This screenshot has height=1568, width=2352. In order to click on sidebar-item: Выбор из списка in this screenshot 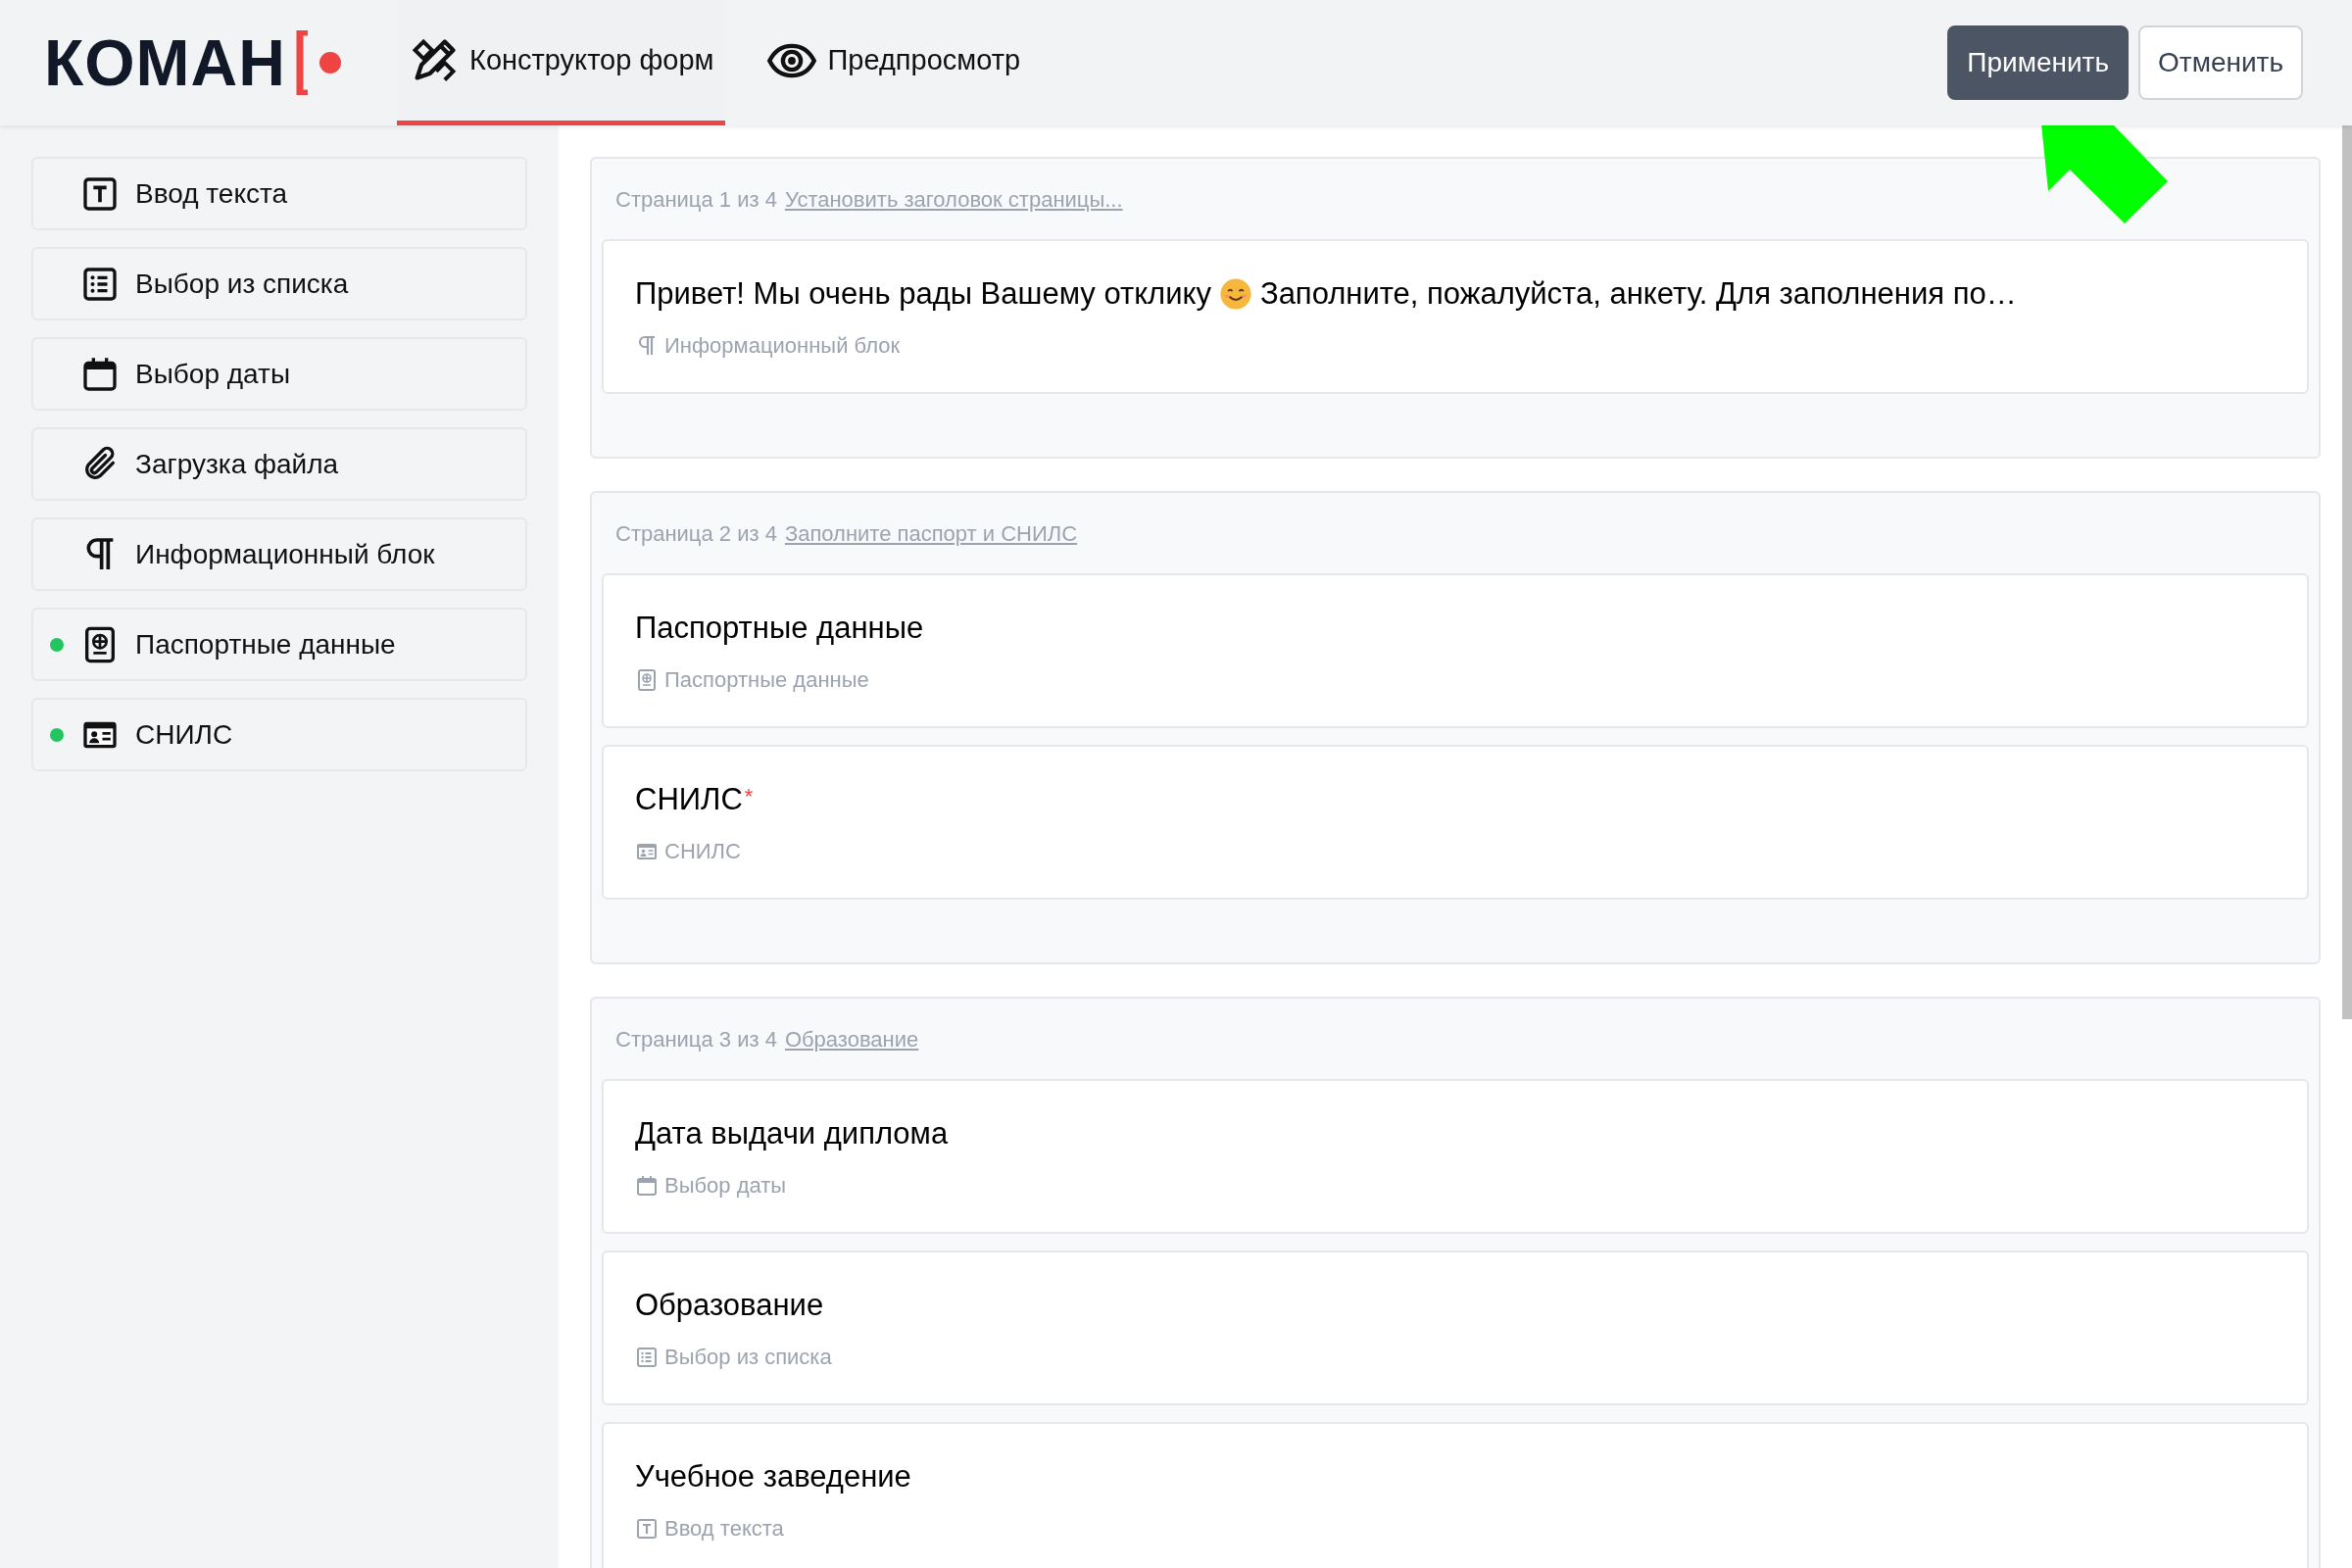, I will do `click(279, 283)`.